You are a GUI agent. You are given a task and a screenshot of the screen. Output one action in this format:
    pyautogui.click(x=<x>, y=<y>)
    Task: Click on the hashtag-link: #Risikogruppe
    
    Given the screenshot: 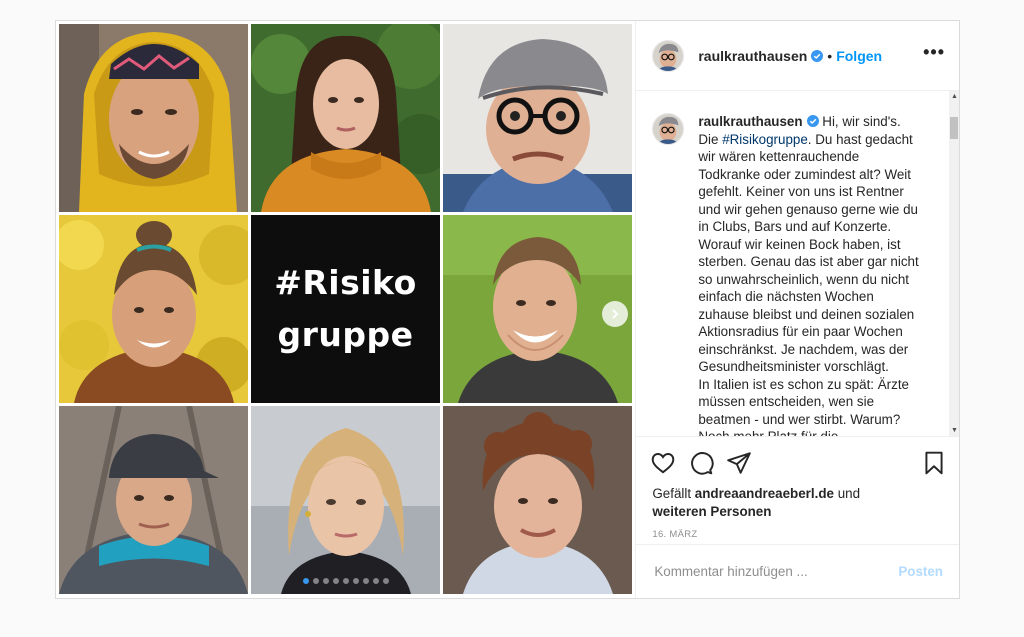 What is the action you would take?
    pyautogui.click(x=765, y=139)
    